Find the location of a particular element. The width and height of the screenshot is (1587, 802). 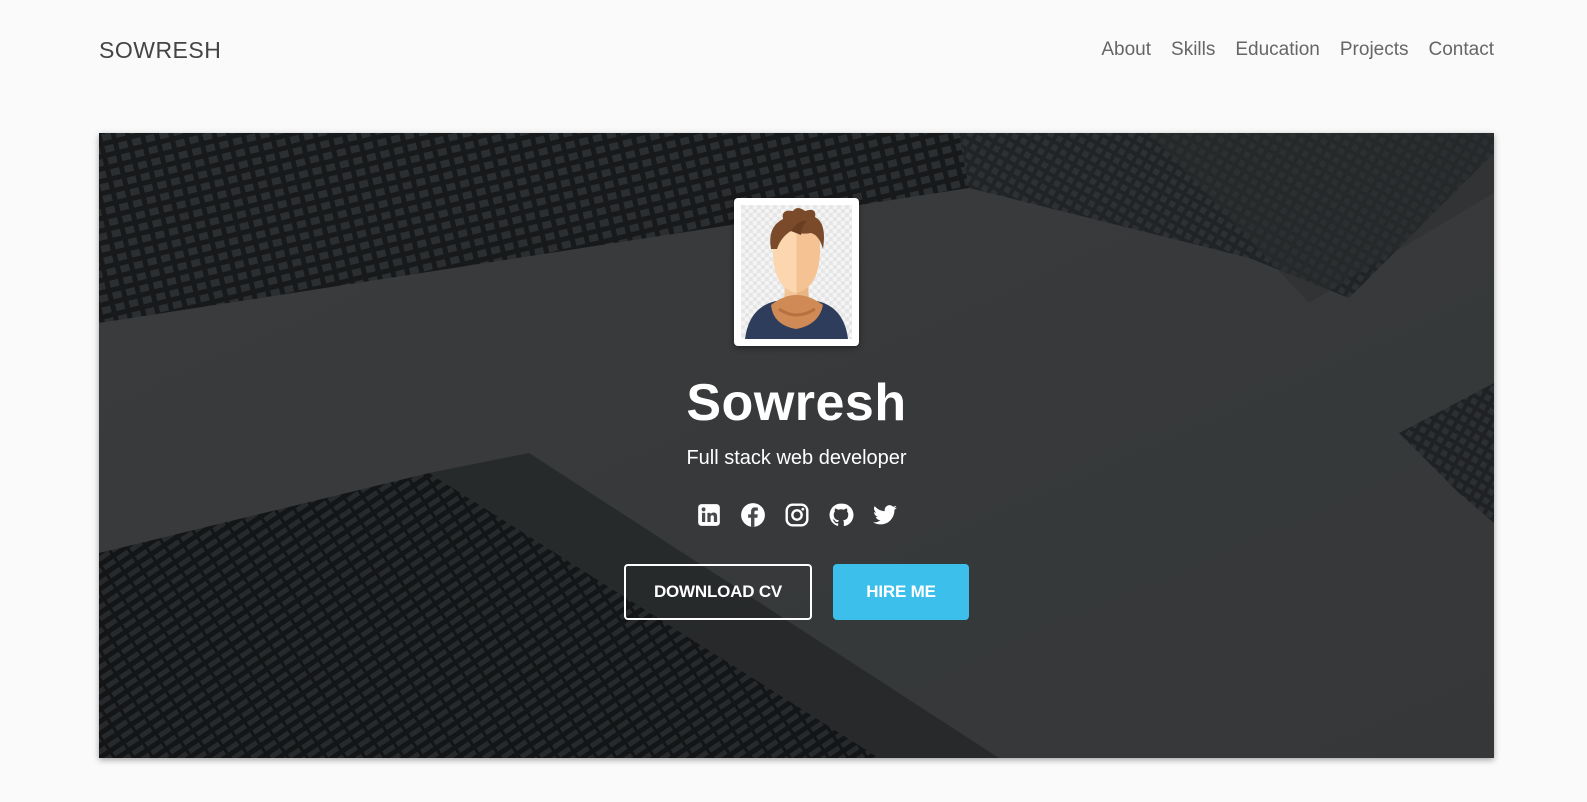

hero-name: Sowresh is located at coordinates (796, 403).